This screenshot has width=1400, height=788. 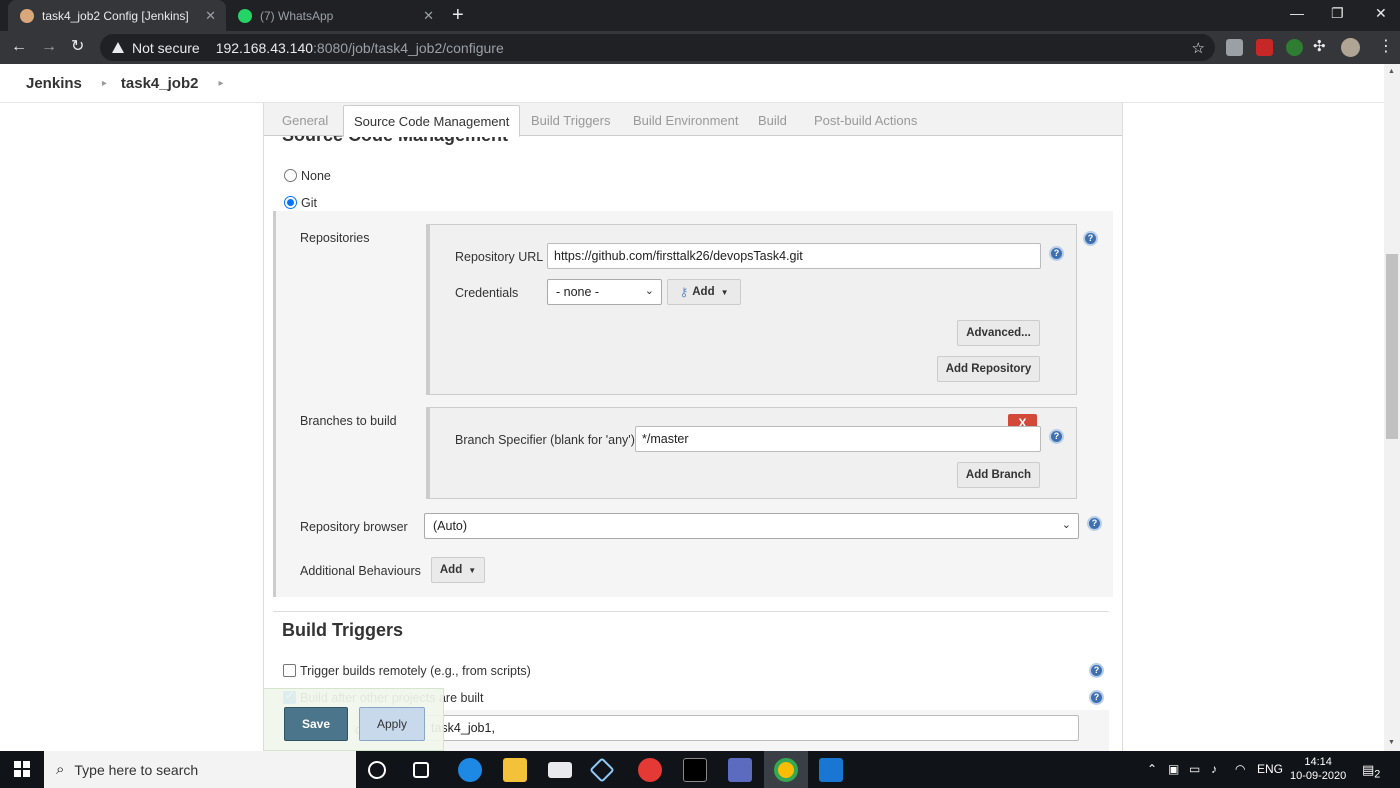 What do you see at coordinates (1270, 769) in the screenshot?
I see `language-indicator: ENG` at bounding box center [1270, 769].